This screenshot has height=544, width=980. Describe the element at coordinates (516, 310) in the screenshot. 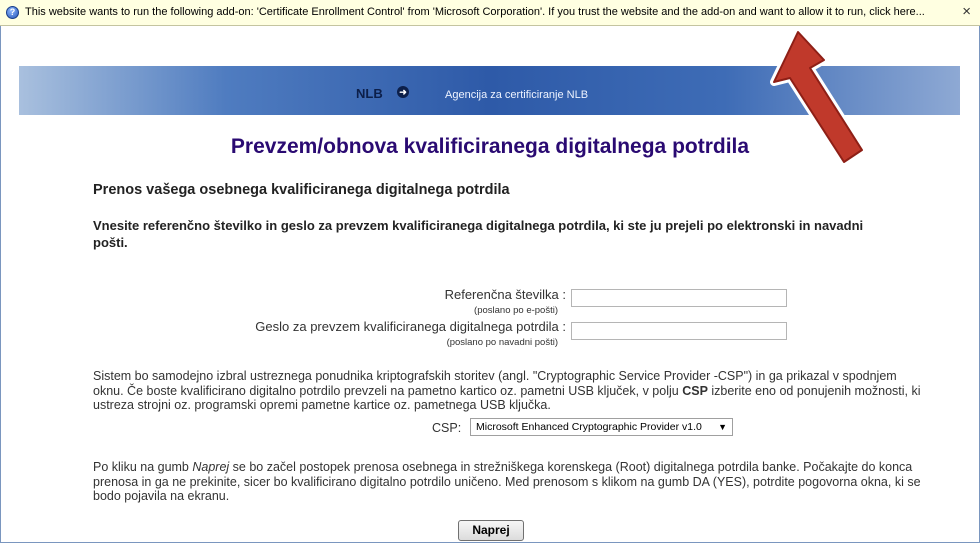

I see `reference-number-note: (poslano po e-pošti)` at that location.